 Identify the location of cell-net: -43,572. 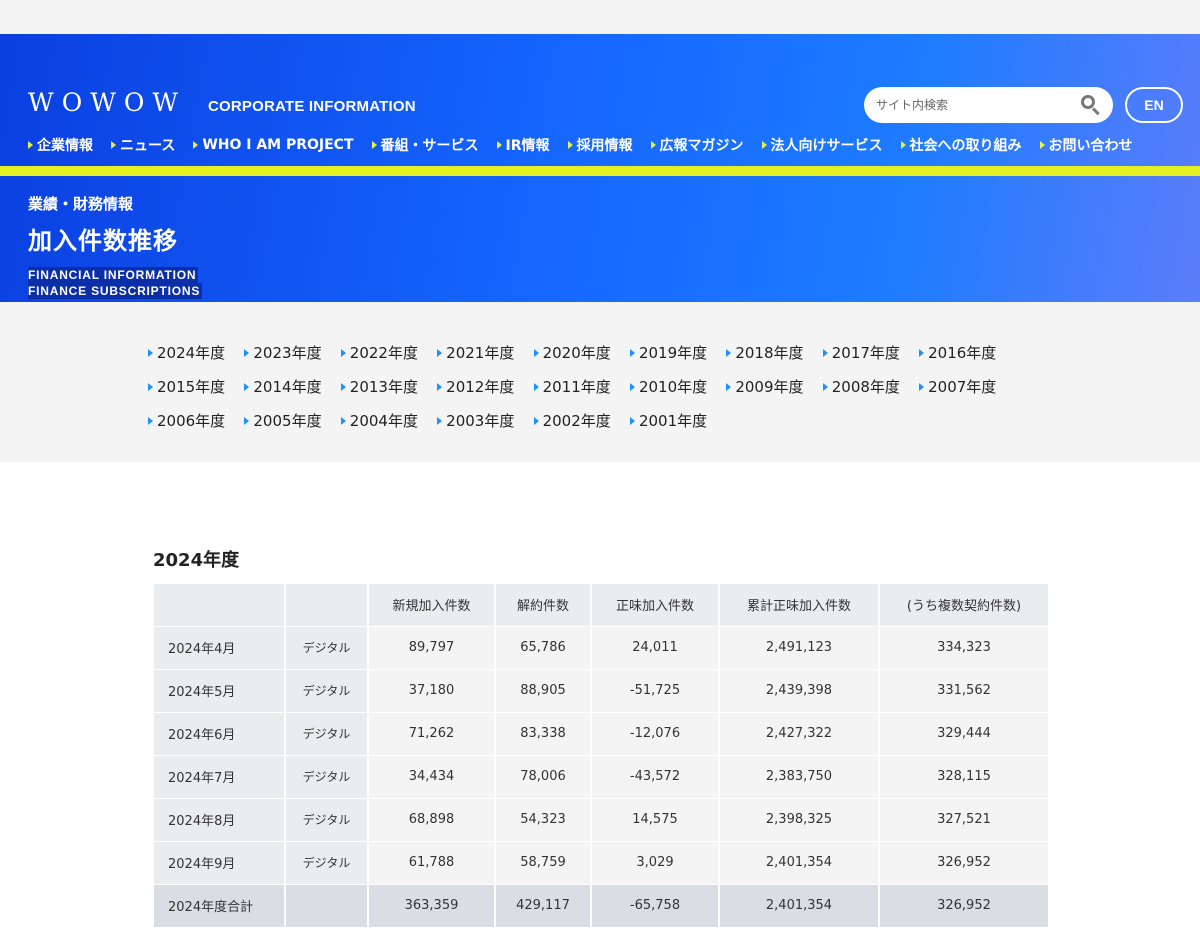
(655, 776).